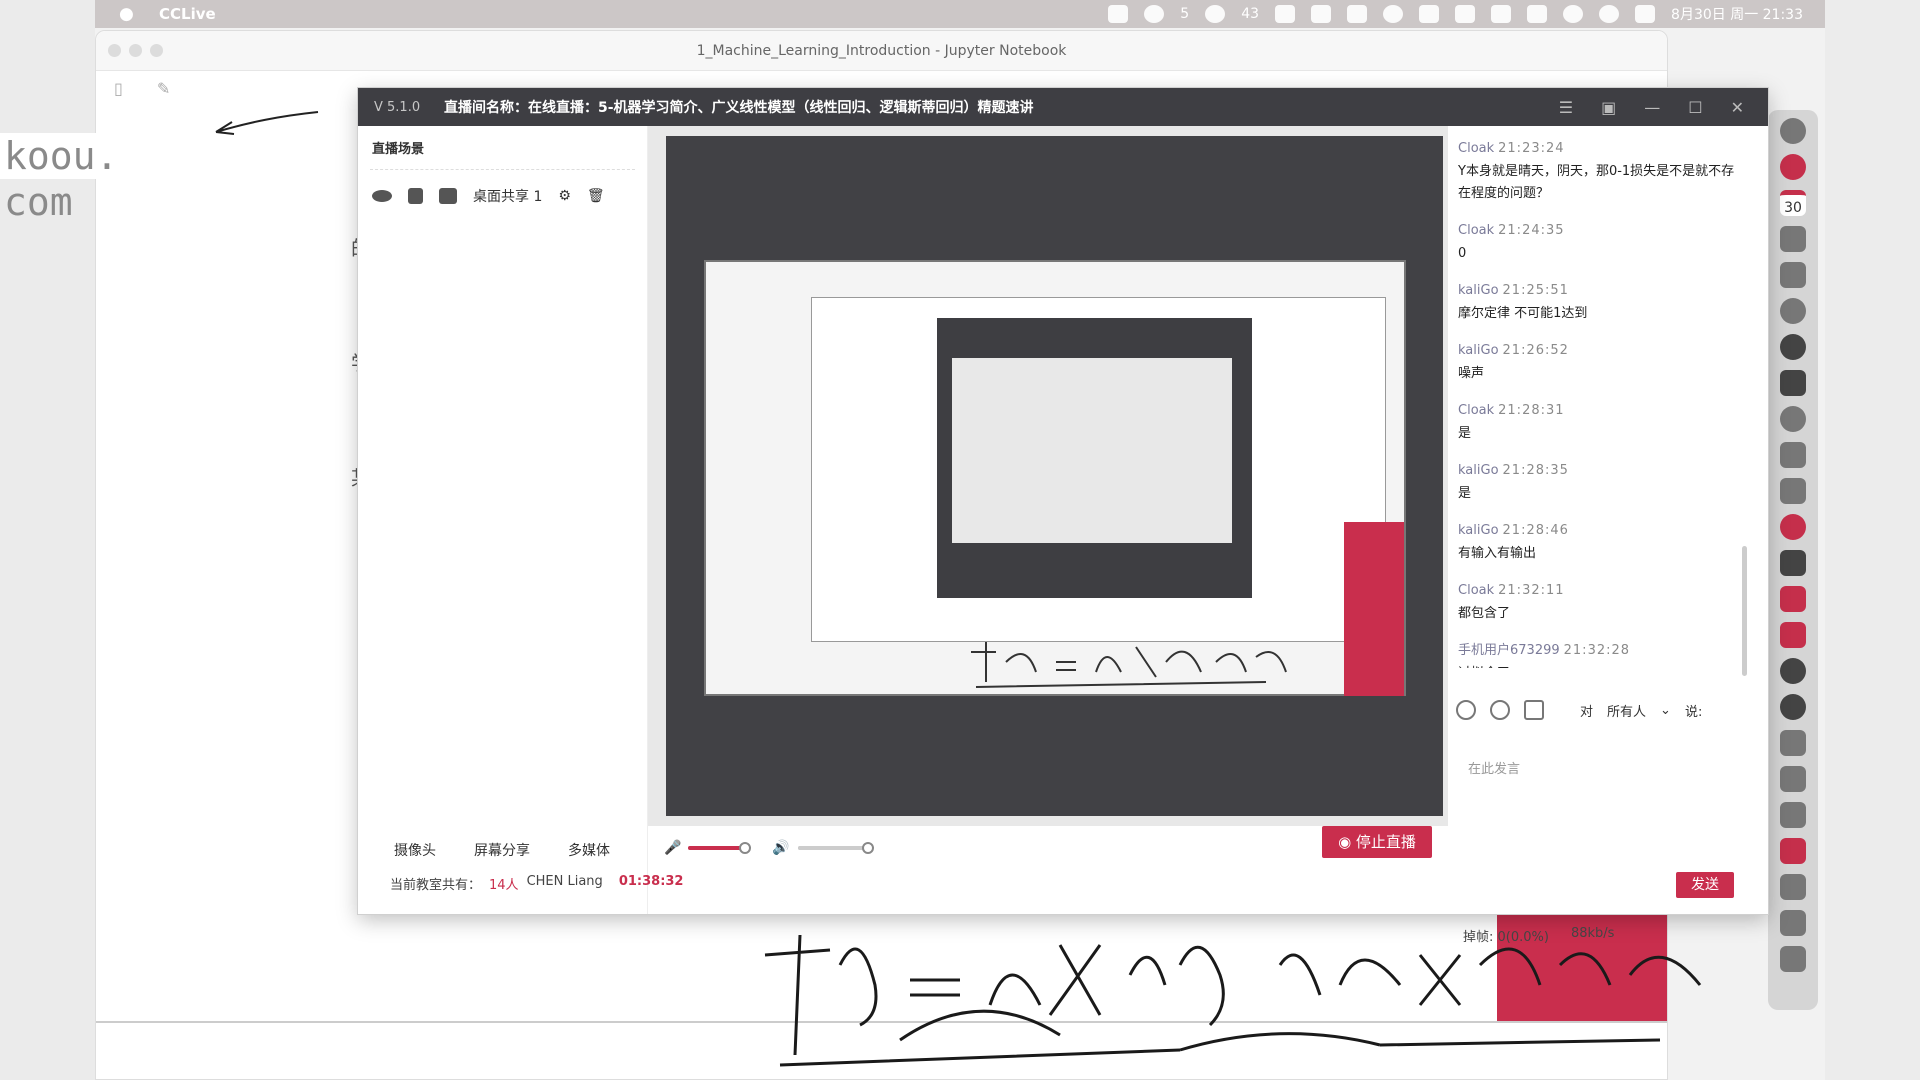 This screenshot has width=1920, height=1080. I want to click on eye-icon, so click(382, 196).